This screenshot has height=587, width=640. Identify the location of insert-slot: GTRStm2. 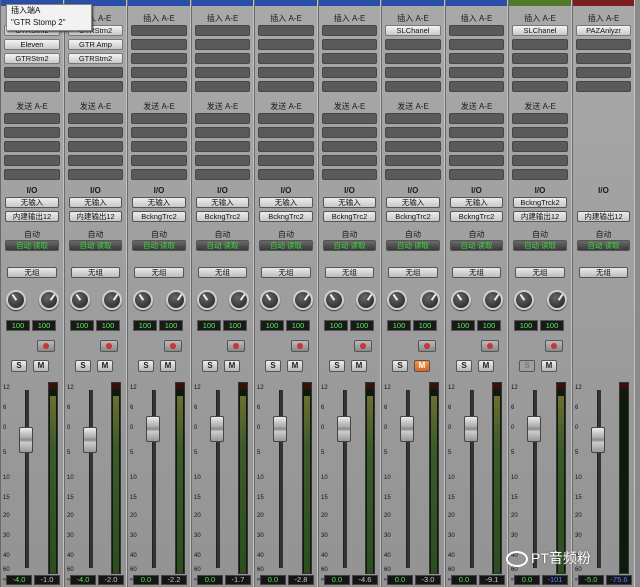
(32, 58).